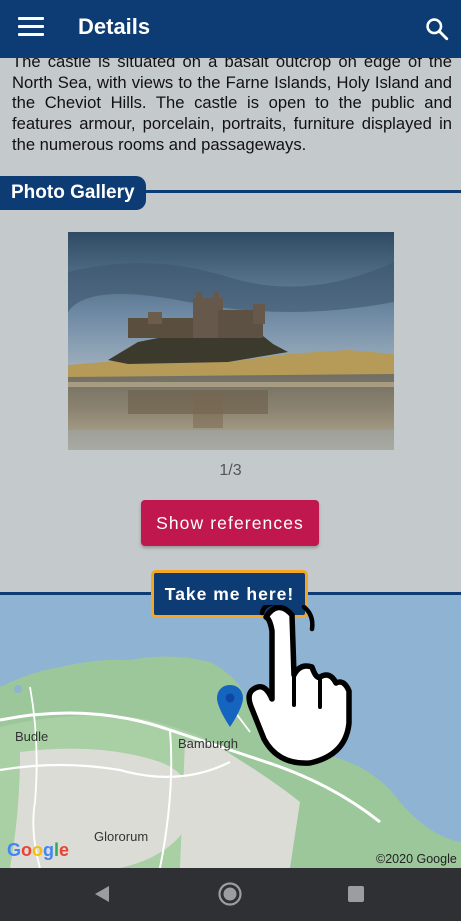 The width and height of the screenshot is (461, 921). I want to click on back-triangle-icon, so click(102, 894).